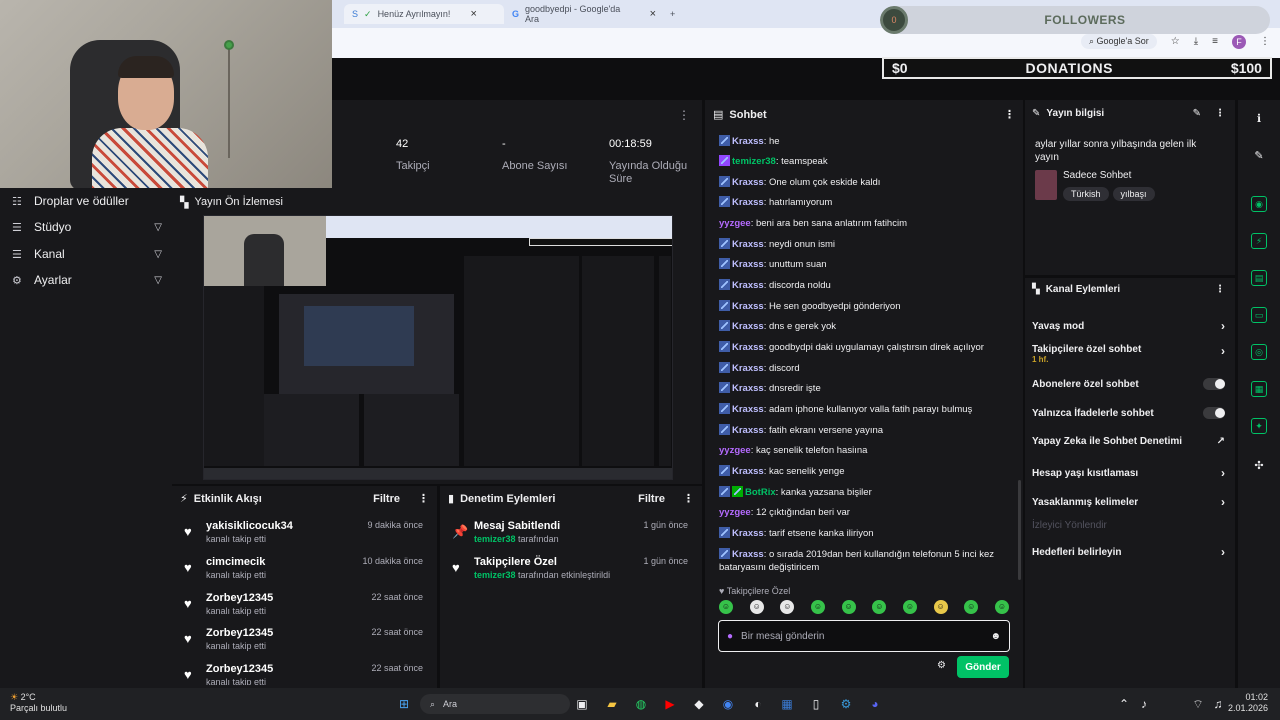 Image resolution: width=1280 pixels, height=720 pixels. What do you see at coordinates (1259, 204) in the screenshot?
I see `camera-icon: ◉` at bounding box center [1259, 204].